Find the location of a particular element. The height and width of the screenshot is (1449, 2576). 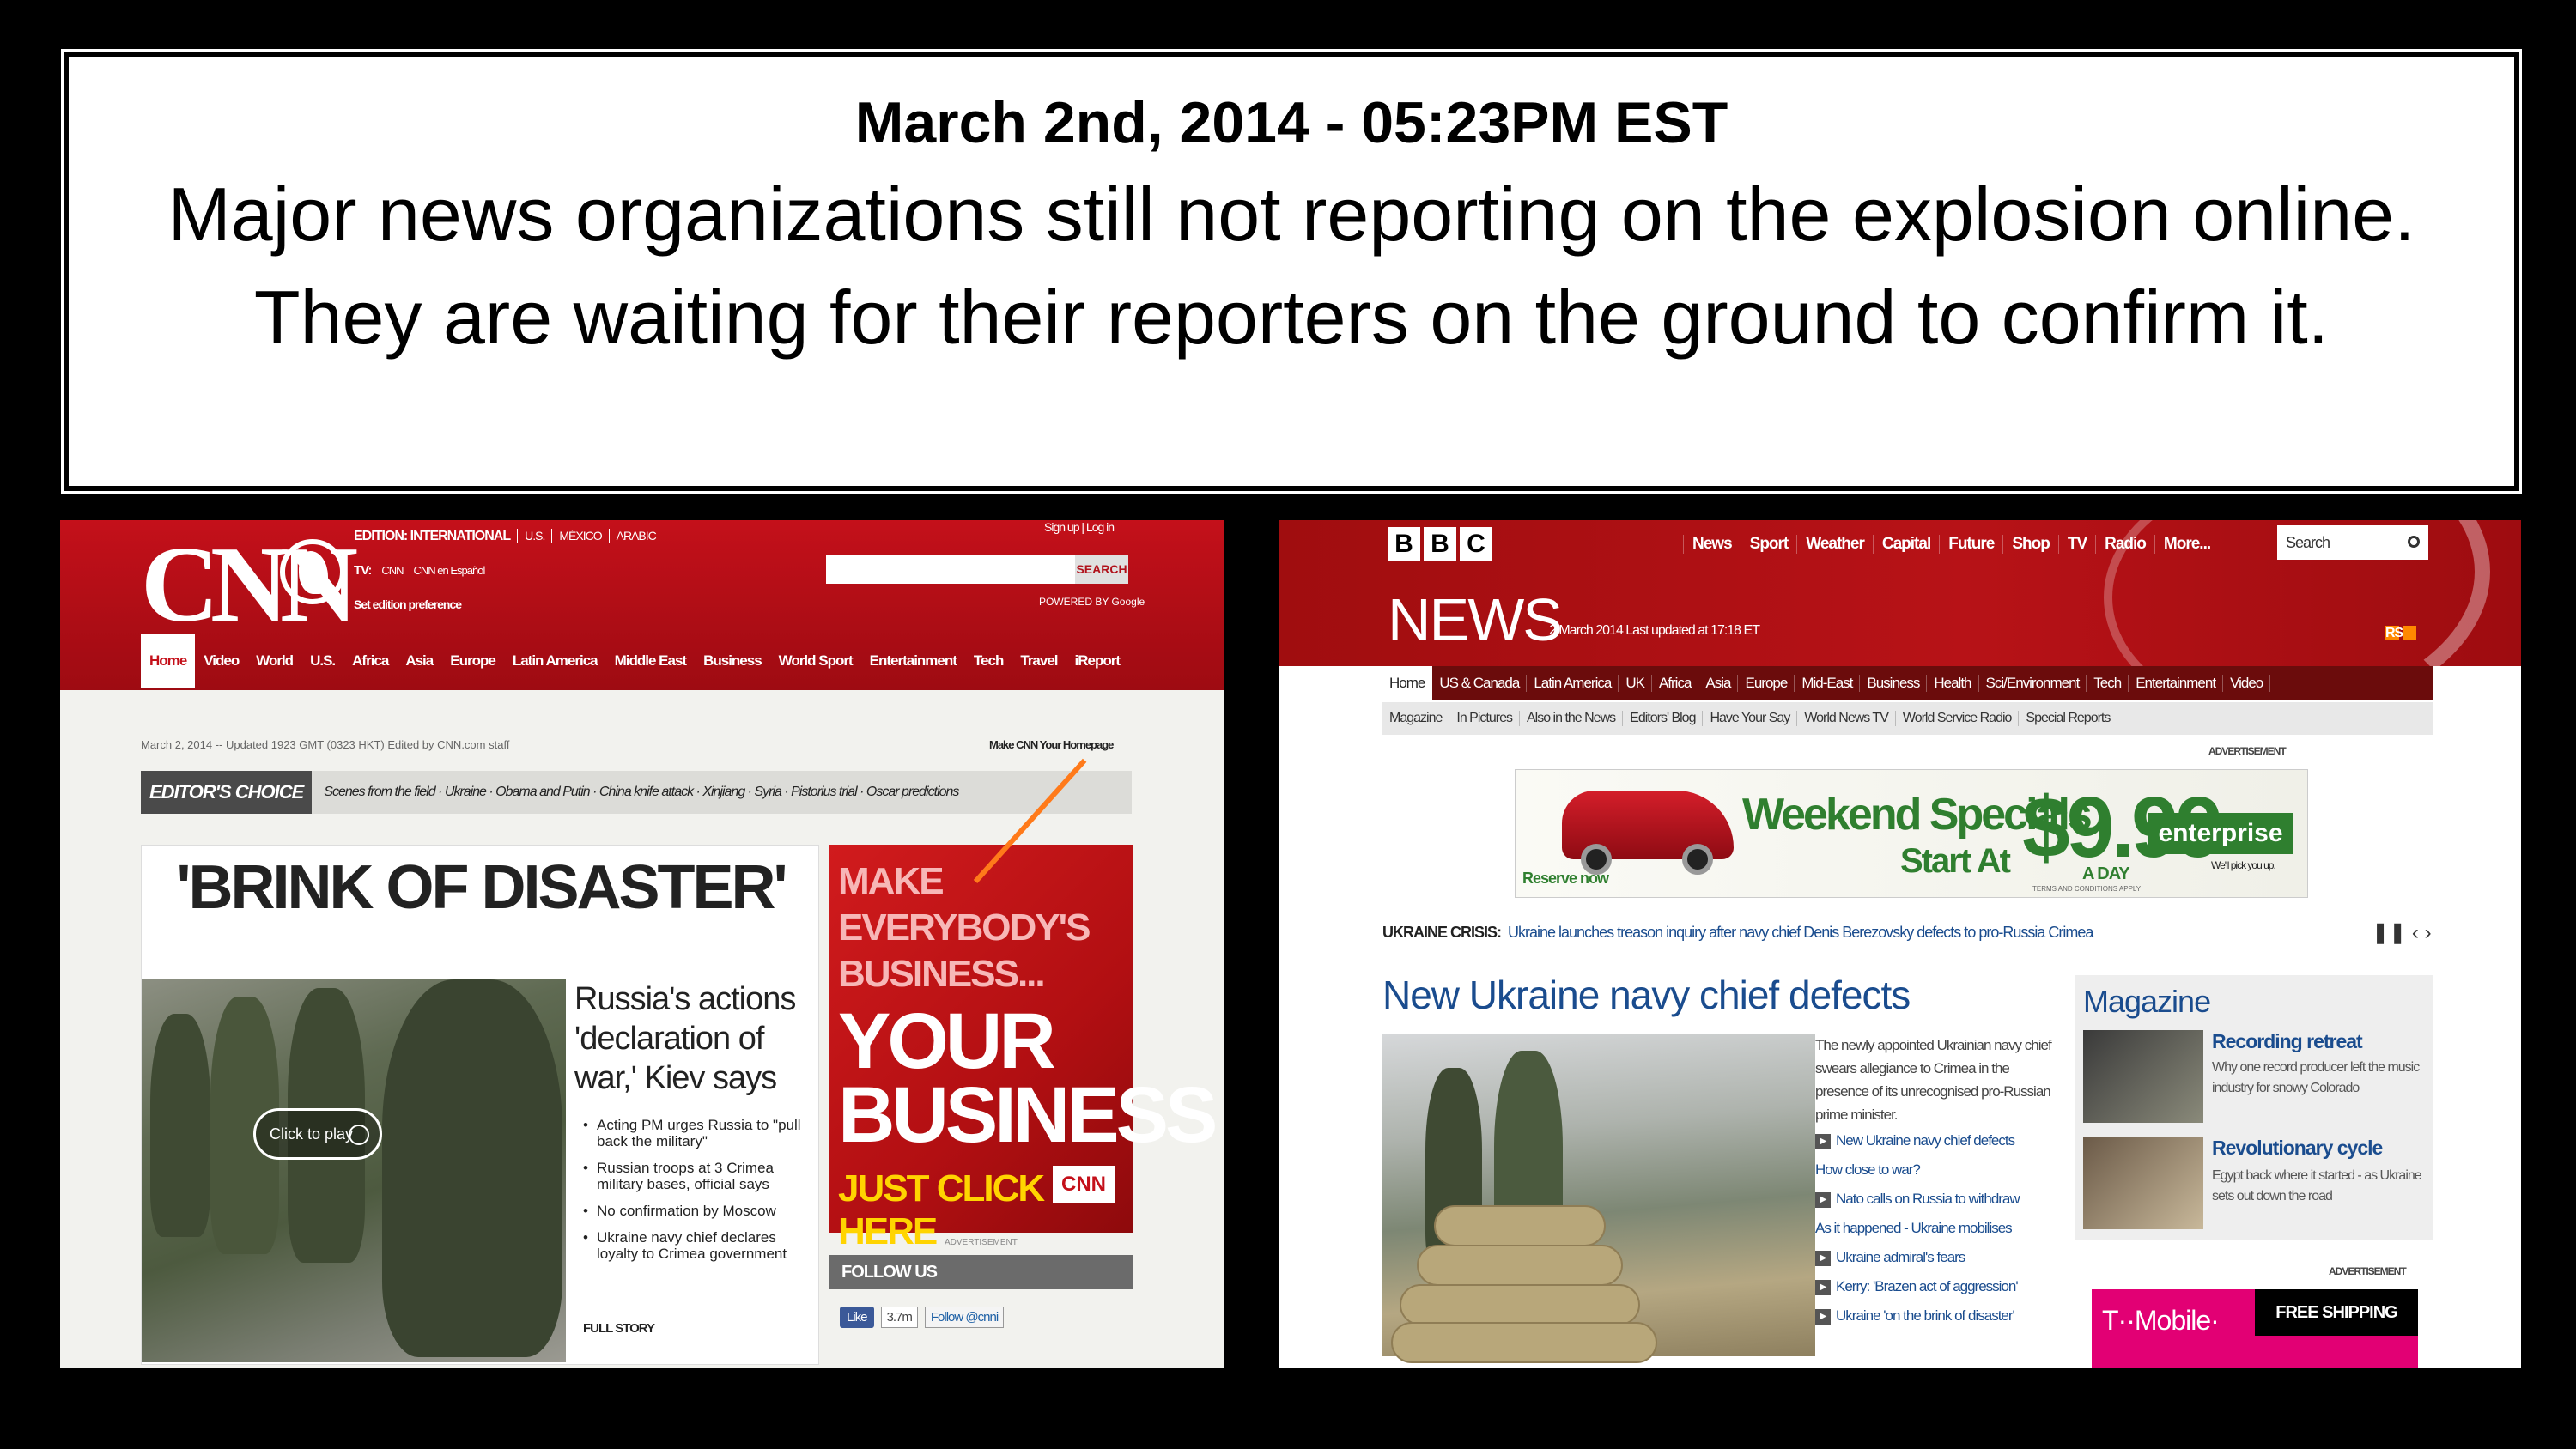

nav-travel: Travel is located at coordinates (1039, 661).